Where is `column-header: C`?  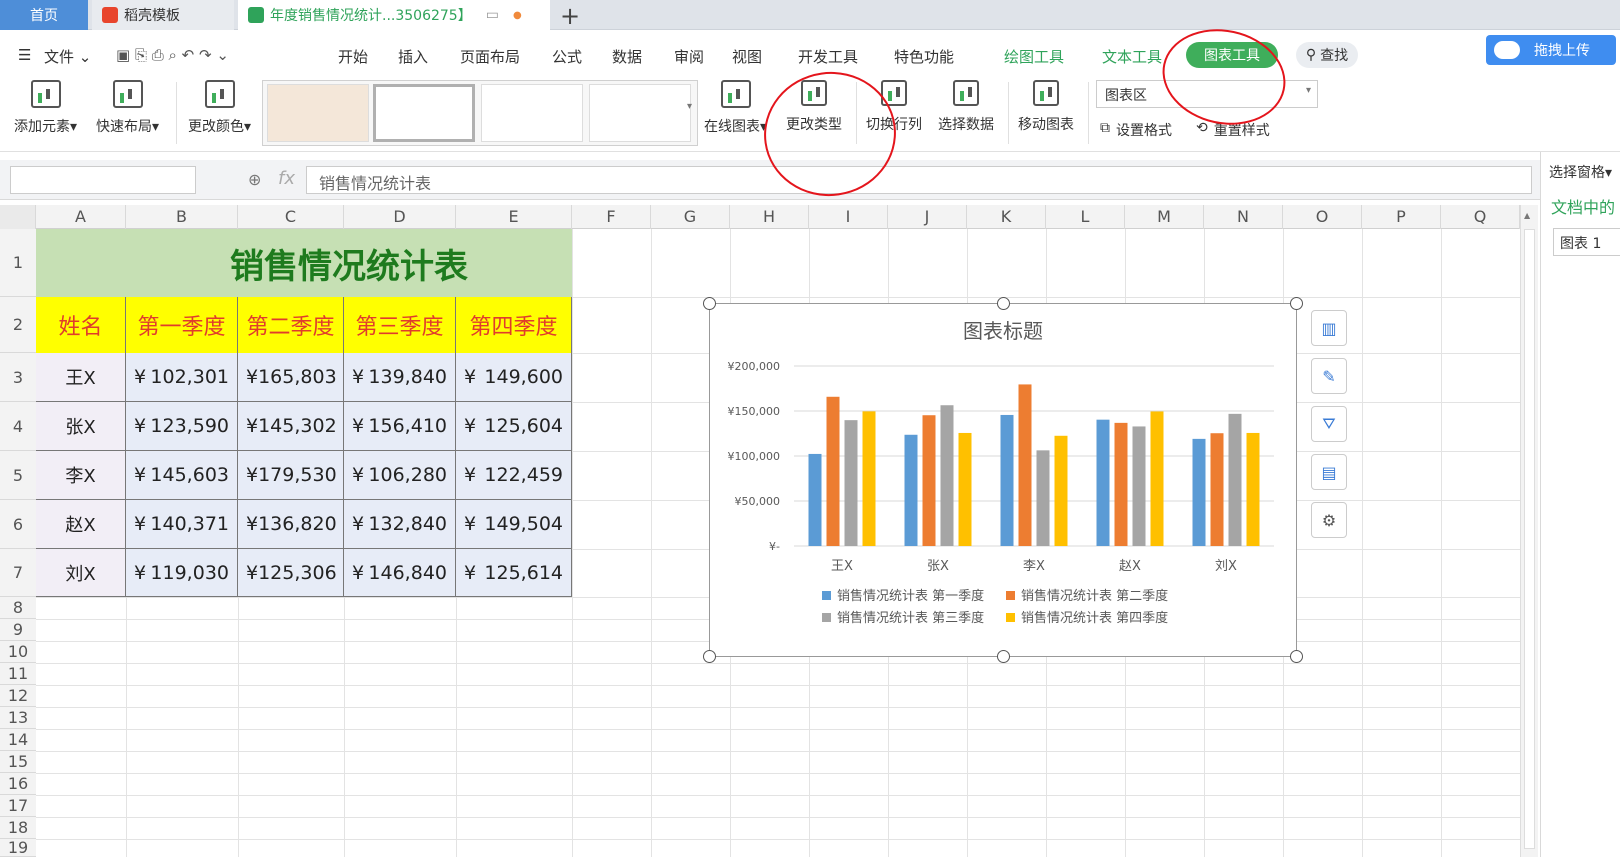
column-header: C is located at coordinates (291, 217).